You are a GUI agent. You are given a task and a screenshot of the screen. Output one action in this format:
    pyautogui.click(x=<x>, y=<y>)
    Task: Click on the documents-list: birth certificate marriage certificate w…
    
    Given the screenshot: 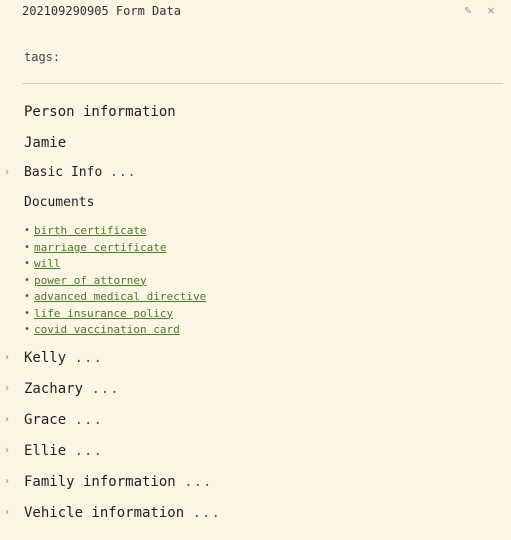 What is the action you would take?
    pyautogui.click(x=115, y=281)
    